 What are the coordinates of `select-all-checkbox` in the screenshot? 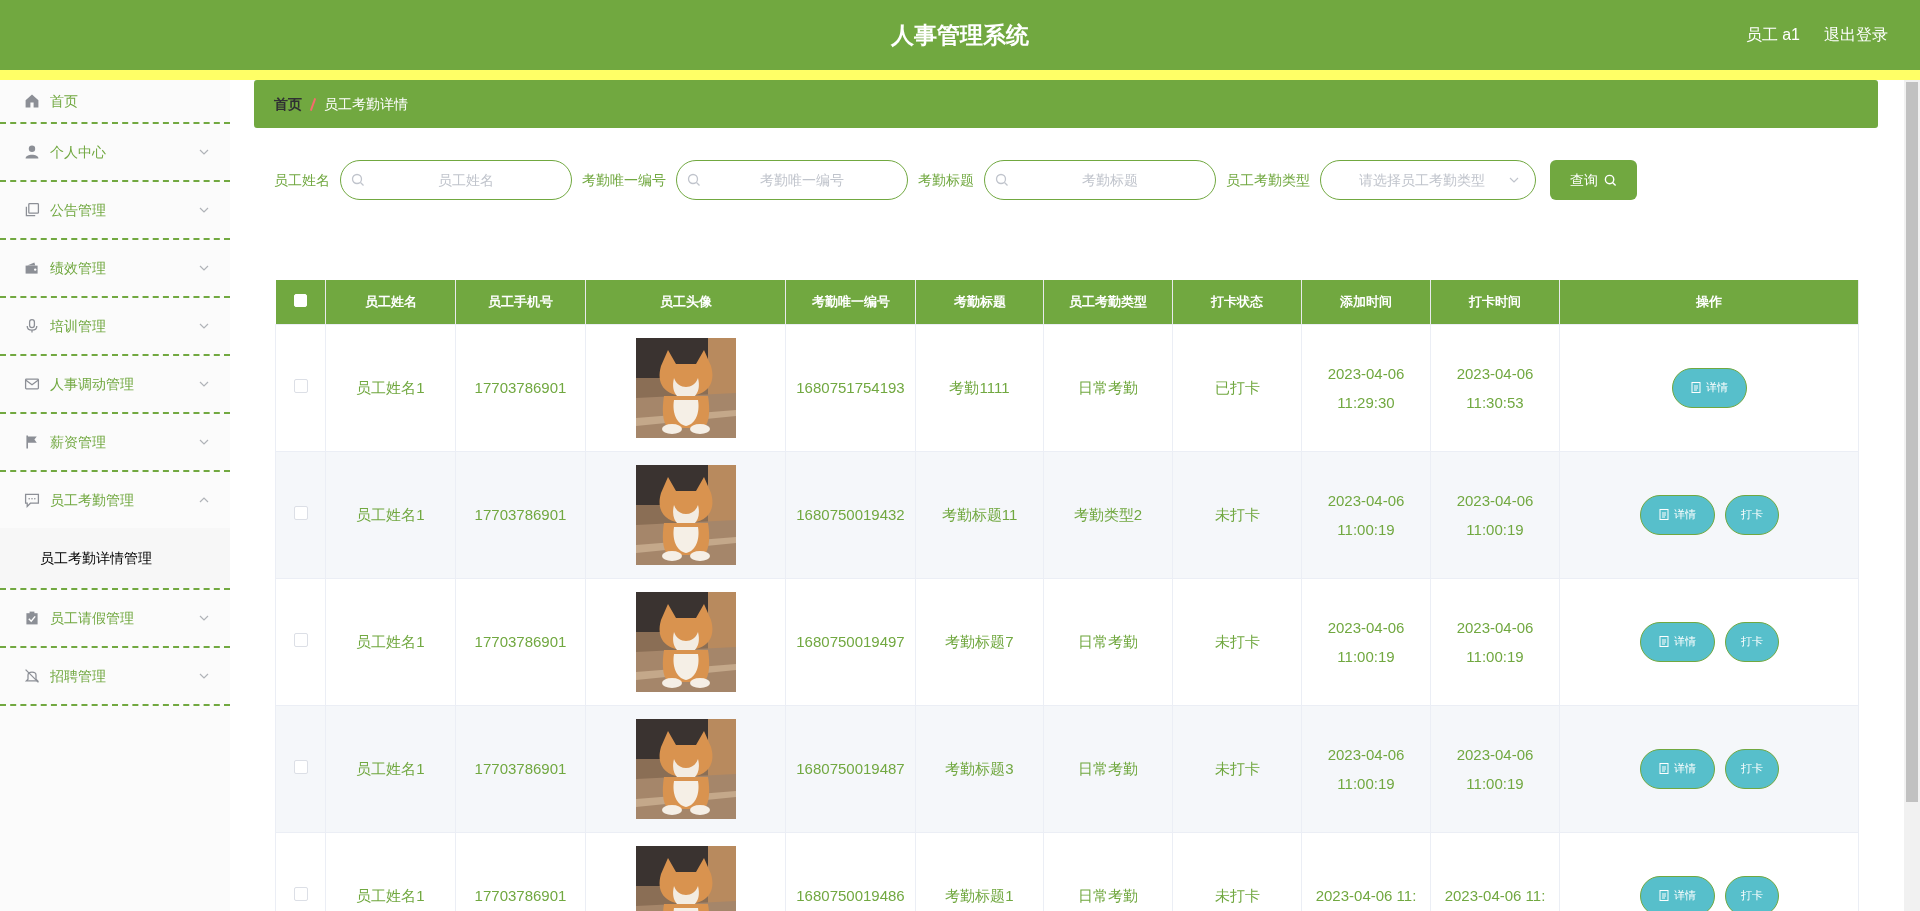 It's located at (300, 300).